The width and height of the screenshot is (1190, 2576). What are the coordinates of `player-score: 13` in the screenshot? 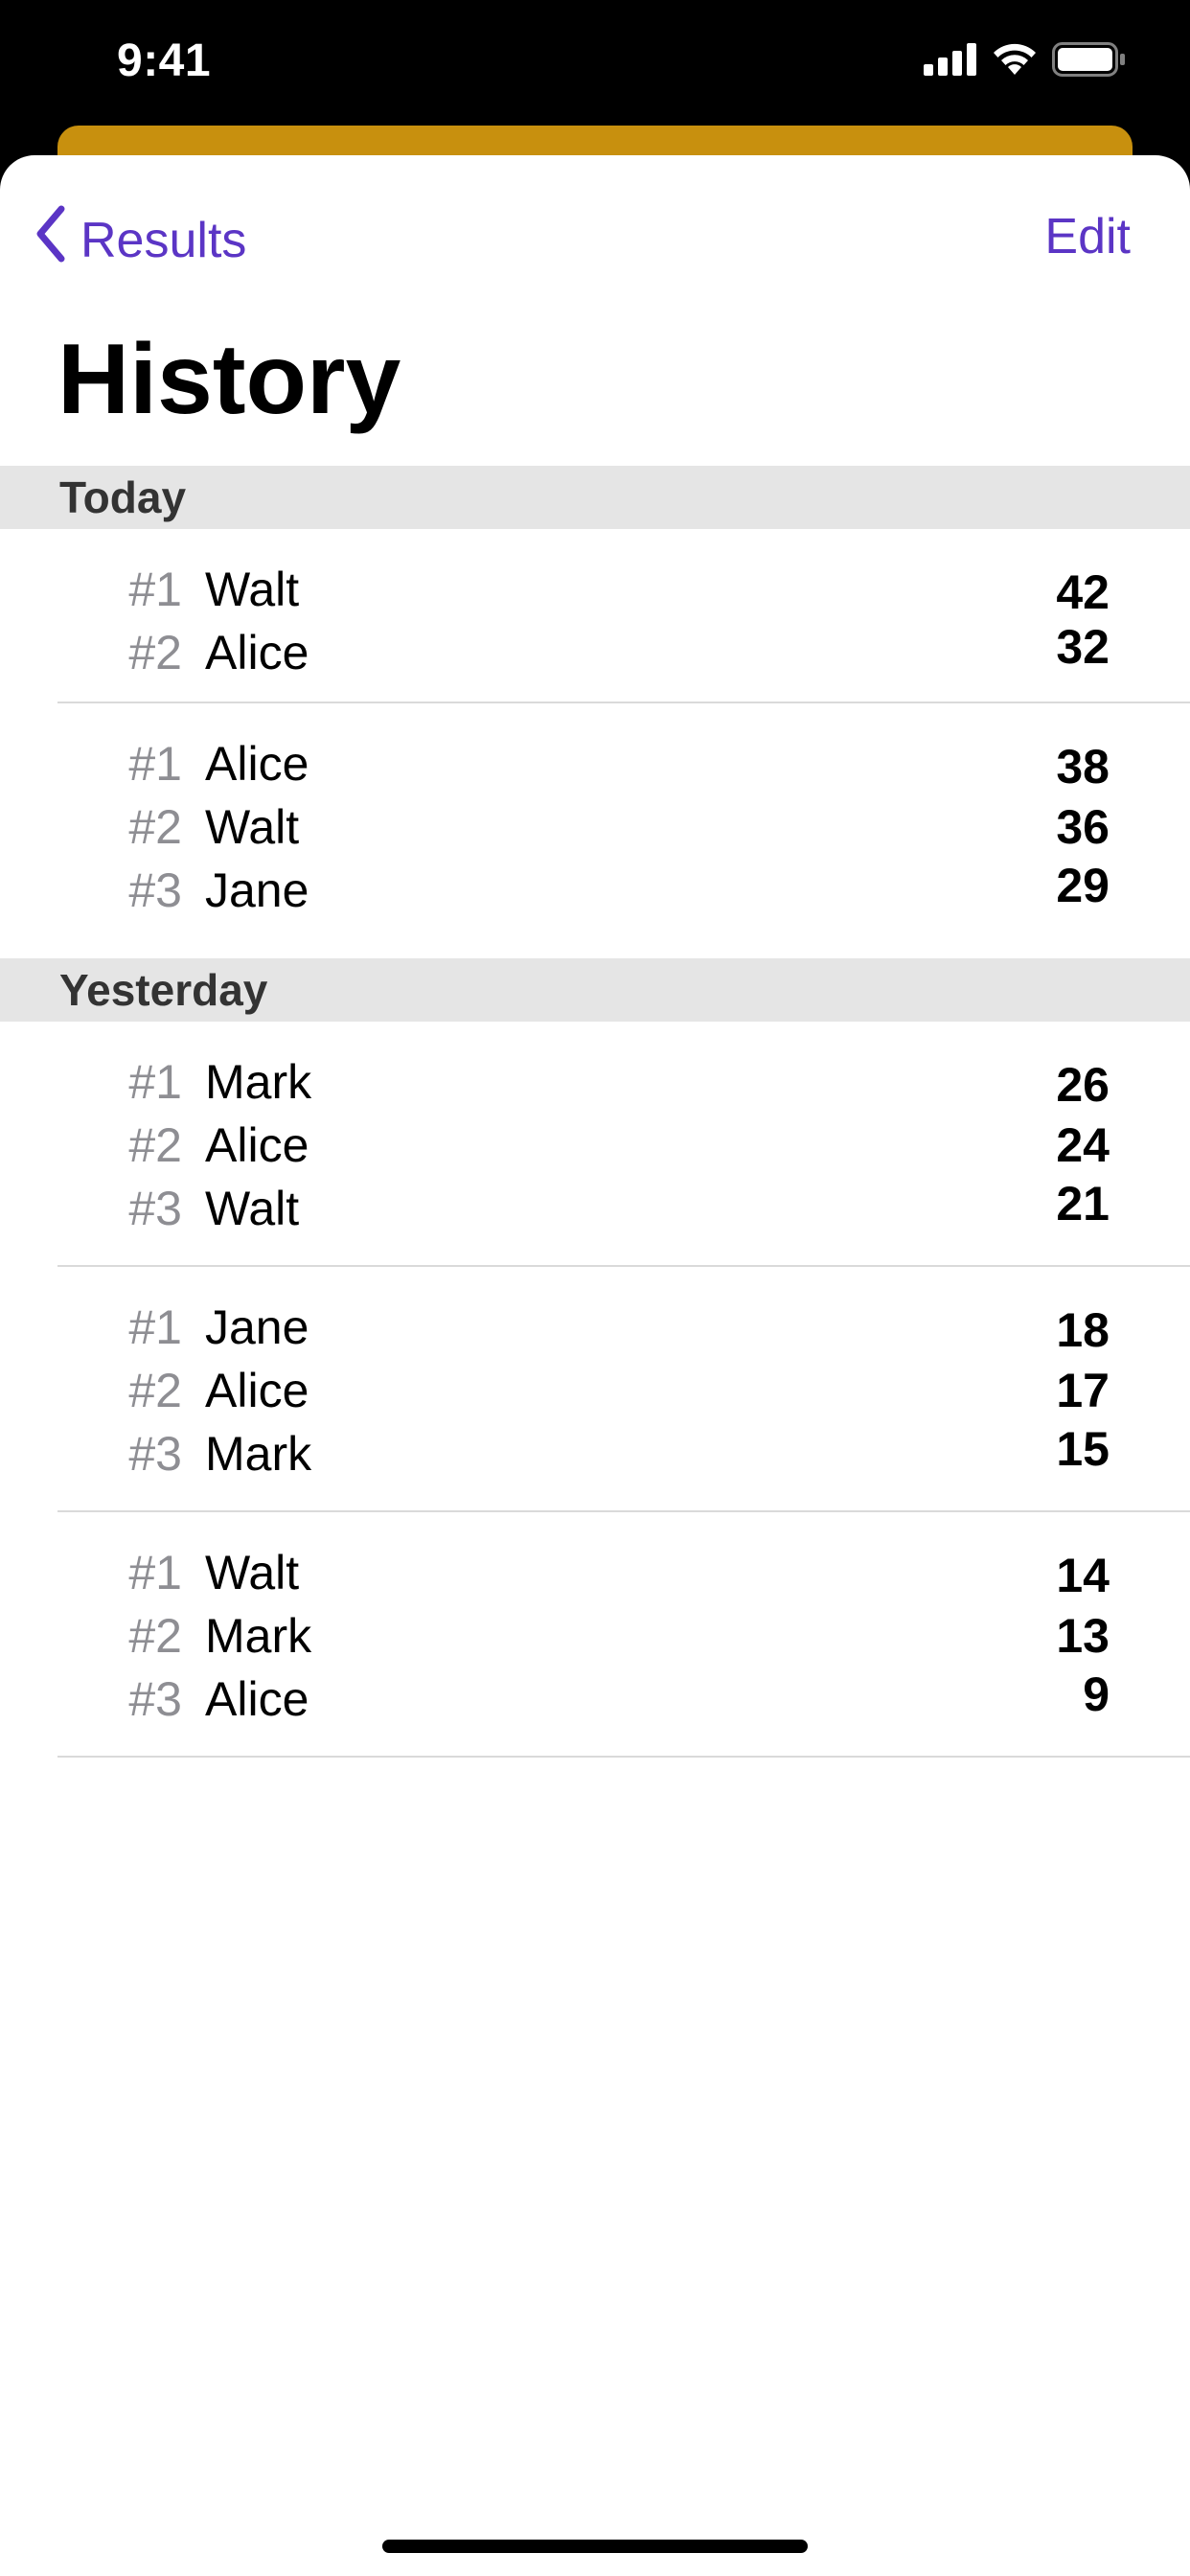 It's located at (1083, 1636).